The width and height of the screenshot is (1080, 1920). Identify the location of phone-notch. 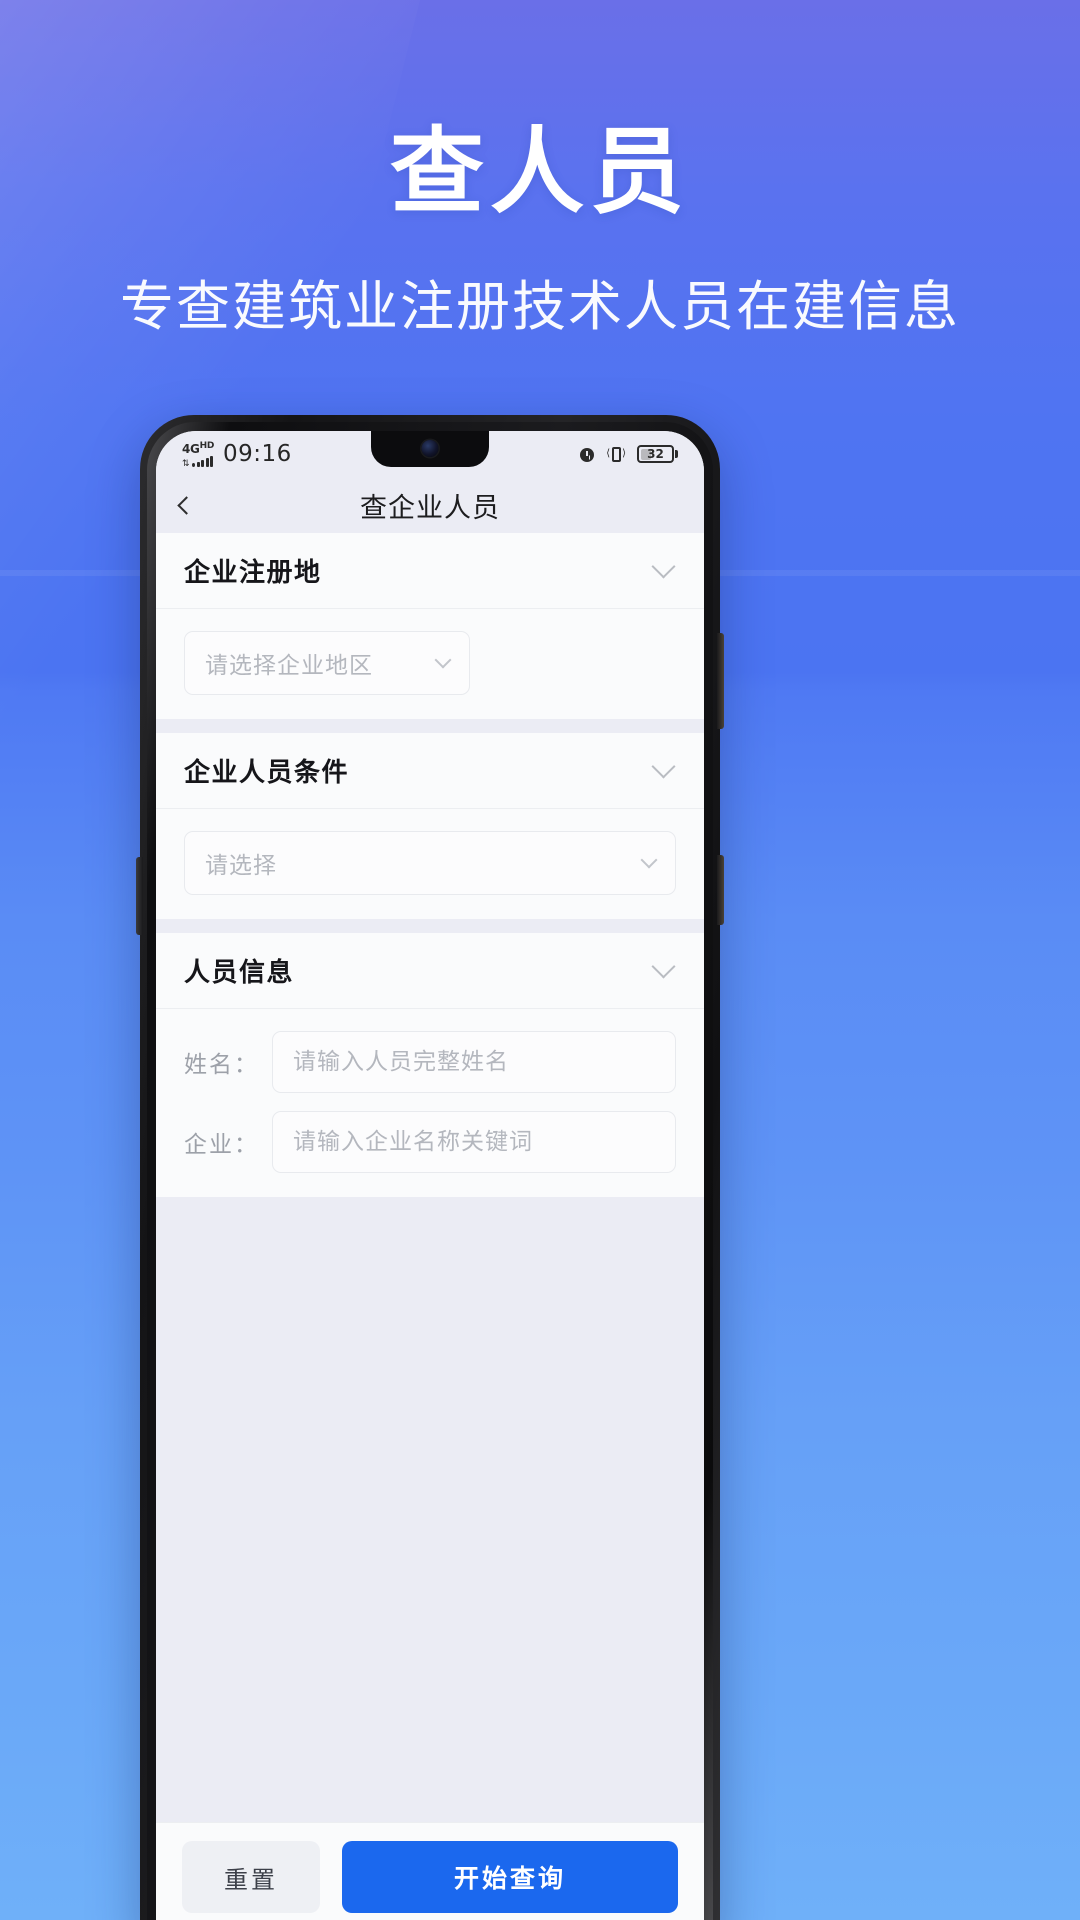
(430, 449).